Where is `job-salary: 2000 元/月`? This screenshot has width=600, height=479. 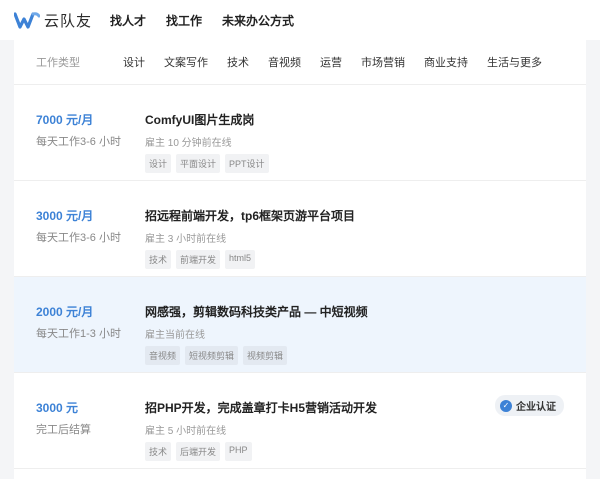 job-salary: 2000 元/月 is located at coordinates (65, 312).